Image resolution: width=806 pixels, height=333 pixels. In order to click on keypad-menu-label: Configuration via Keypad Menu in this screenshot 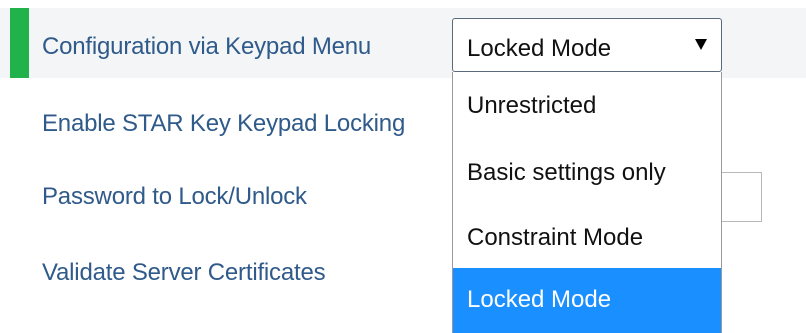, I will do `click(207, 46)`.